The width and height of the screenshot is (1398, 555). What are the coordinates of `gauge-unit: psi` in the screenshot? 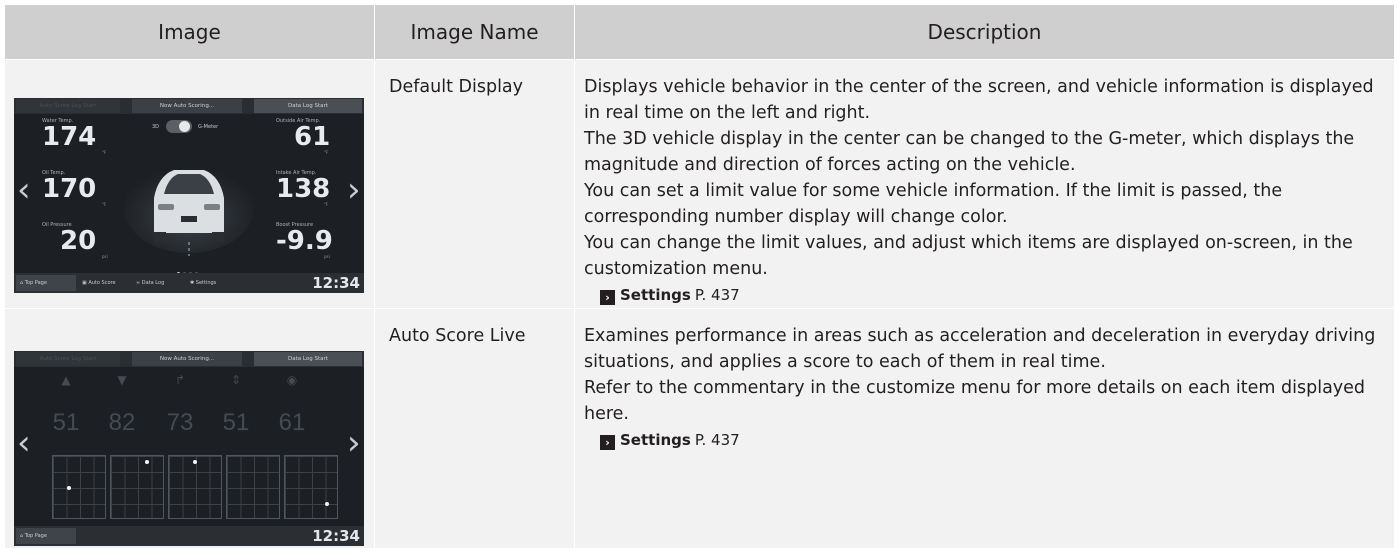 It's located at (105, 256).